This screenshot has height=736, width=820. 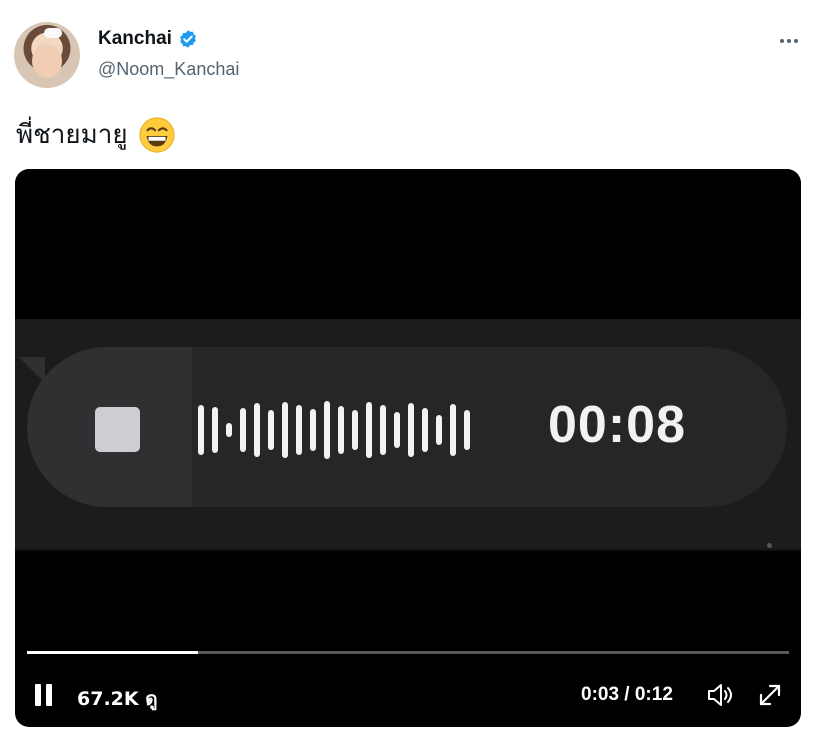 I want to click on volume-icon, so click(x=720, y=695).